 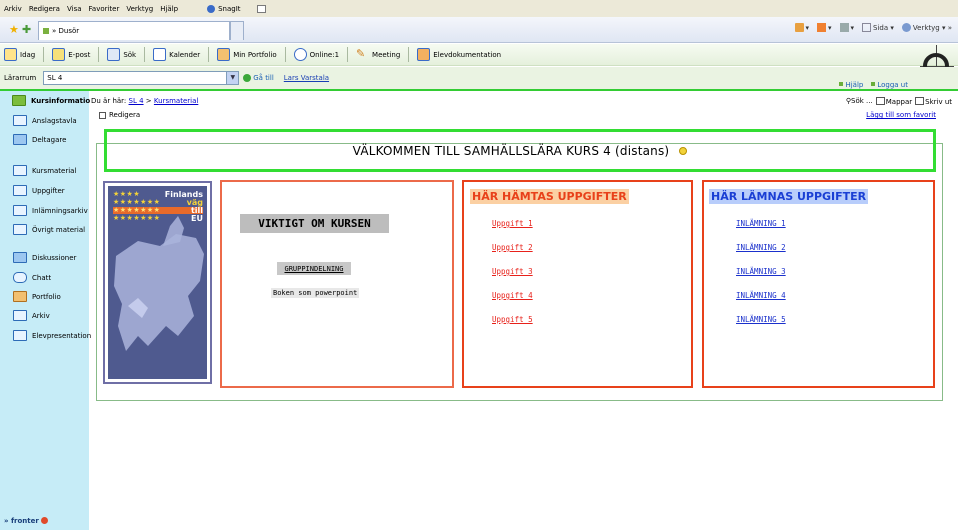 What do you see at coordinates (160, 54) in the screenshot?
I see `calendar-icon` at bounding box center [160, 54].